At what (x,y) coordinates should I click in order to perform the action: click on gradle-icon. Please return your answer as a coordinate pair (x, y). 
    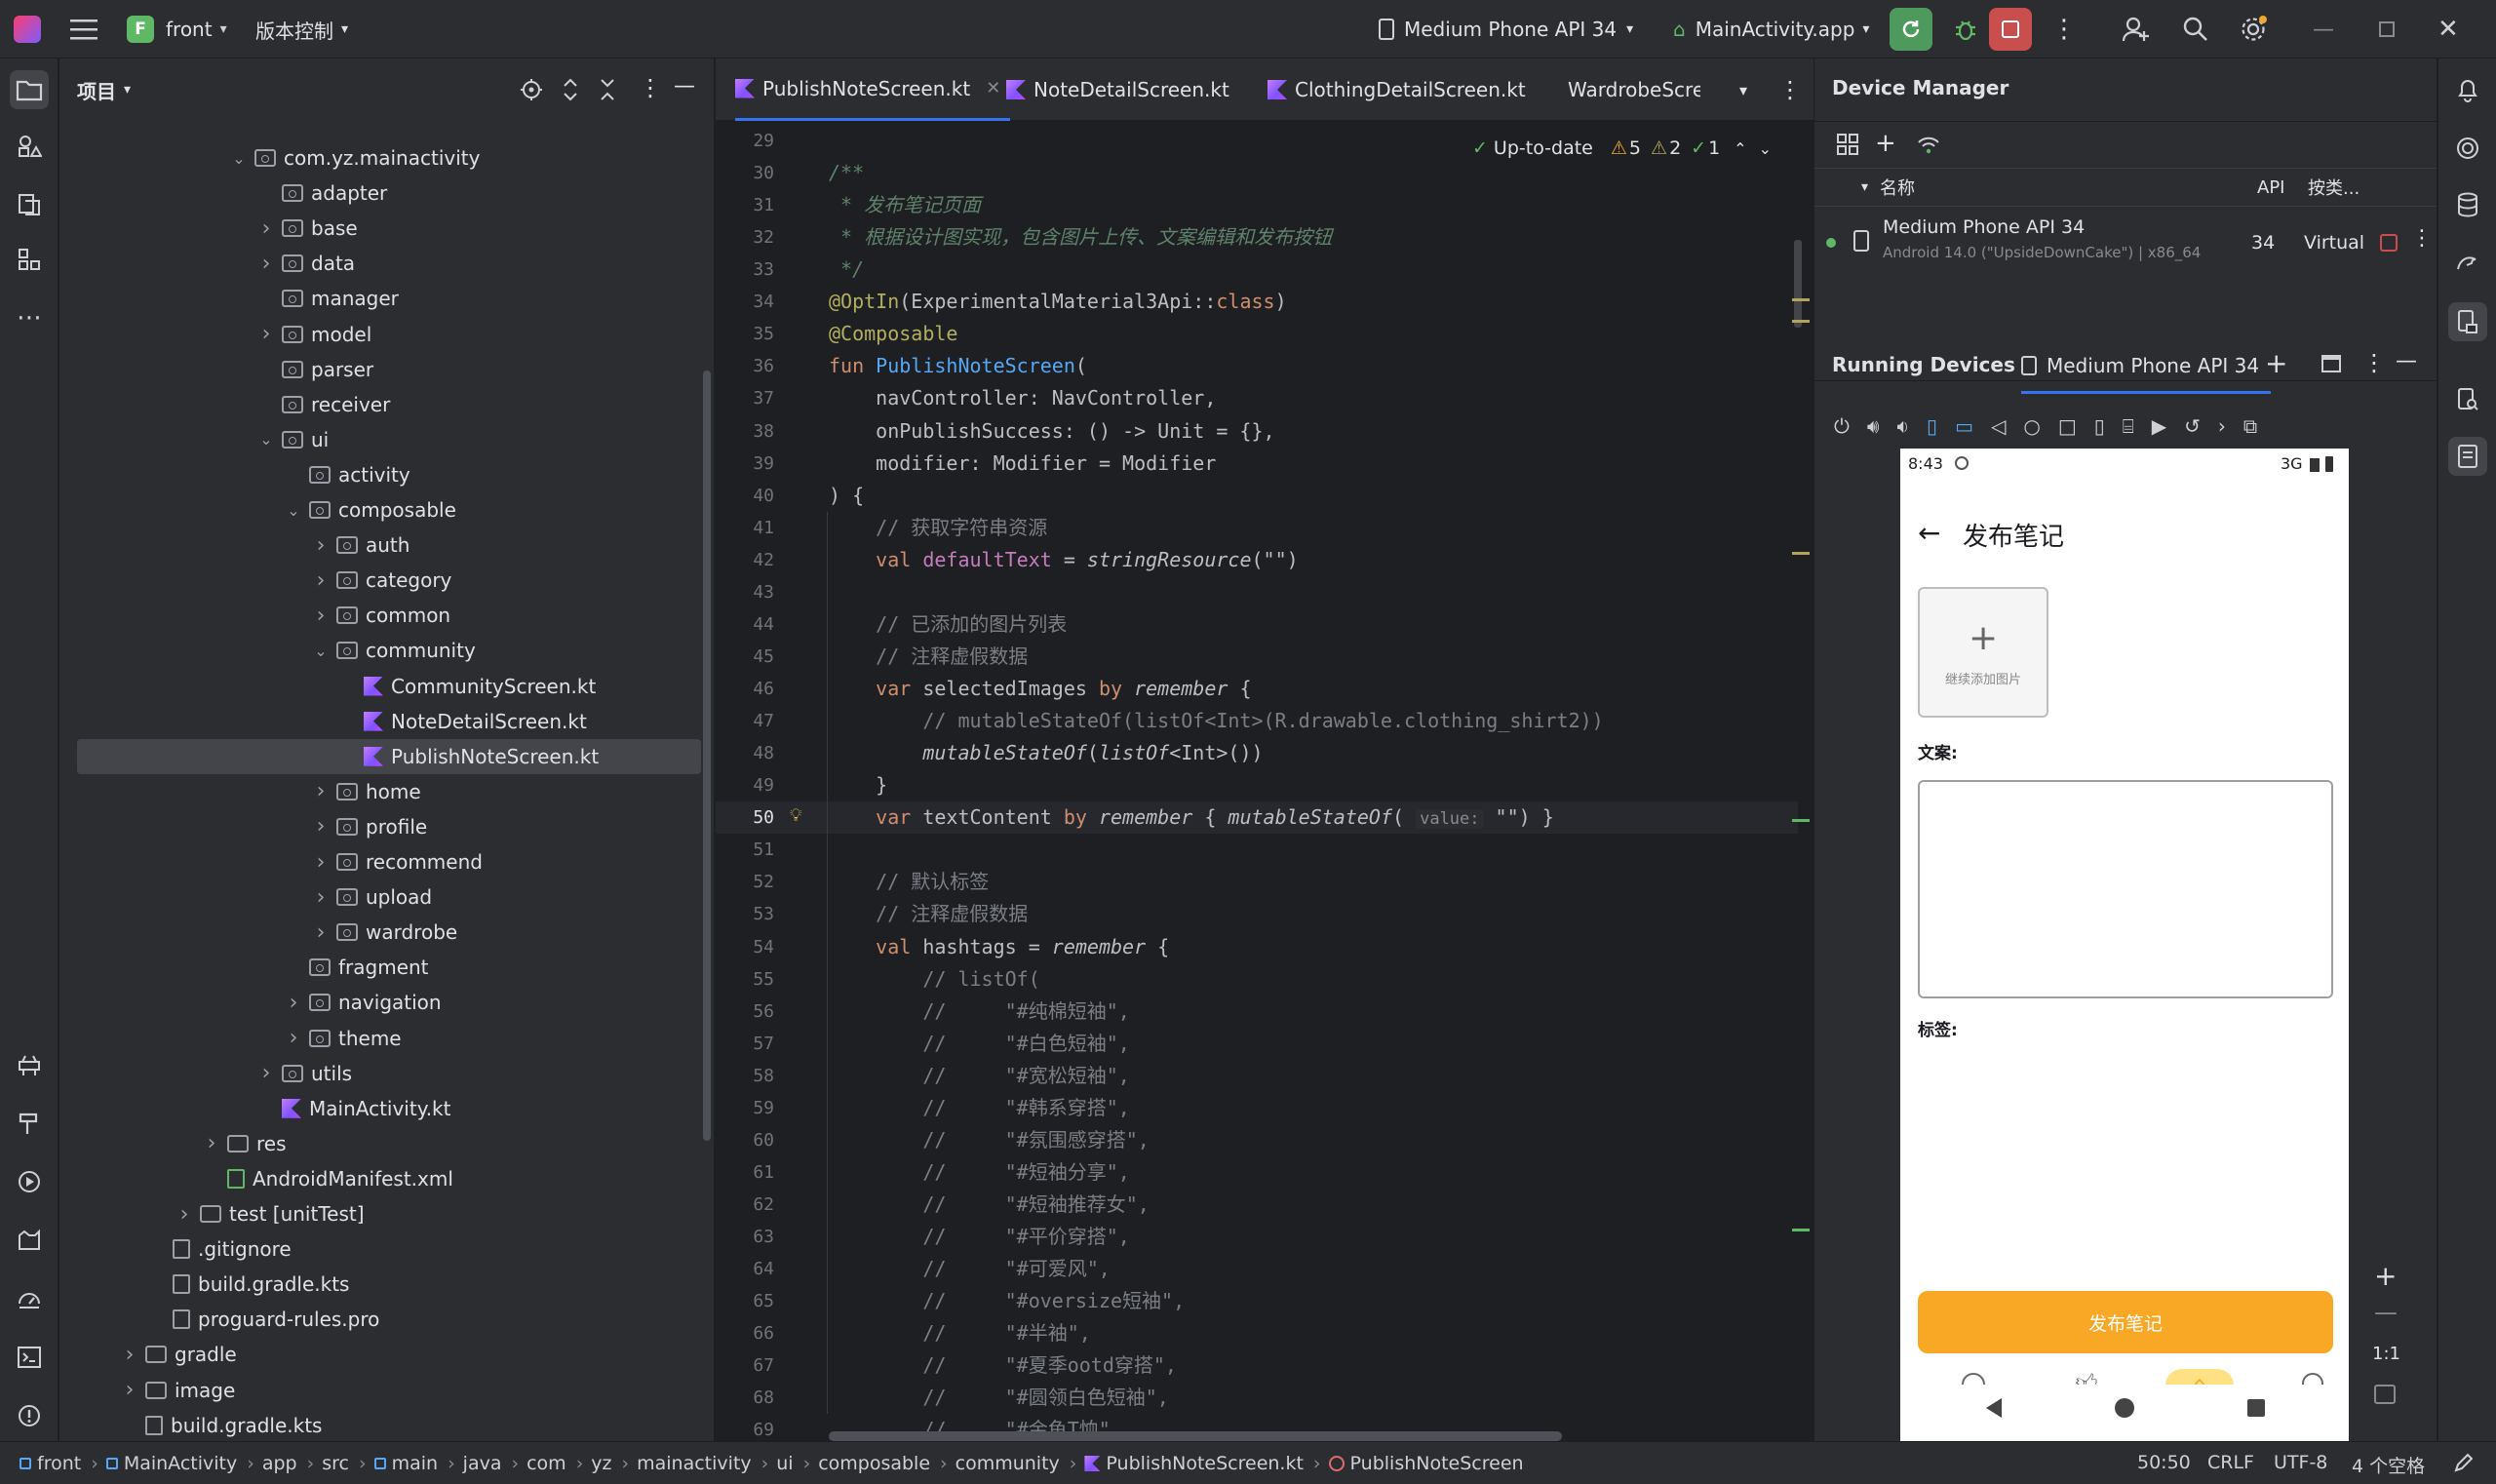
    Looking at the image, I should click on (2467, 263).